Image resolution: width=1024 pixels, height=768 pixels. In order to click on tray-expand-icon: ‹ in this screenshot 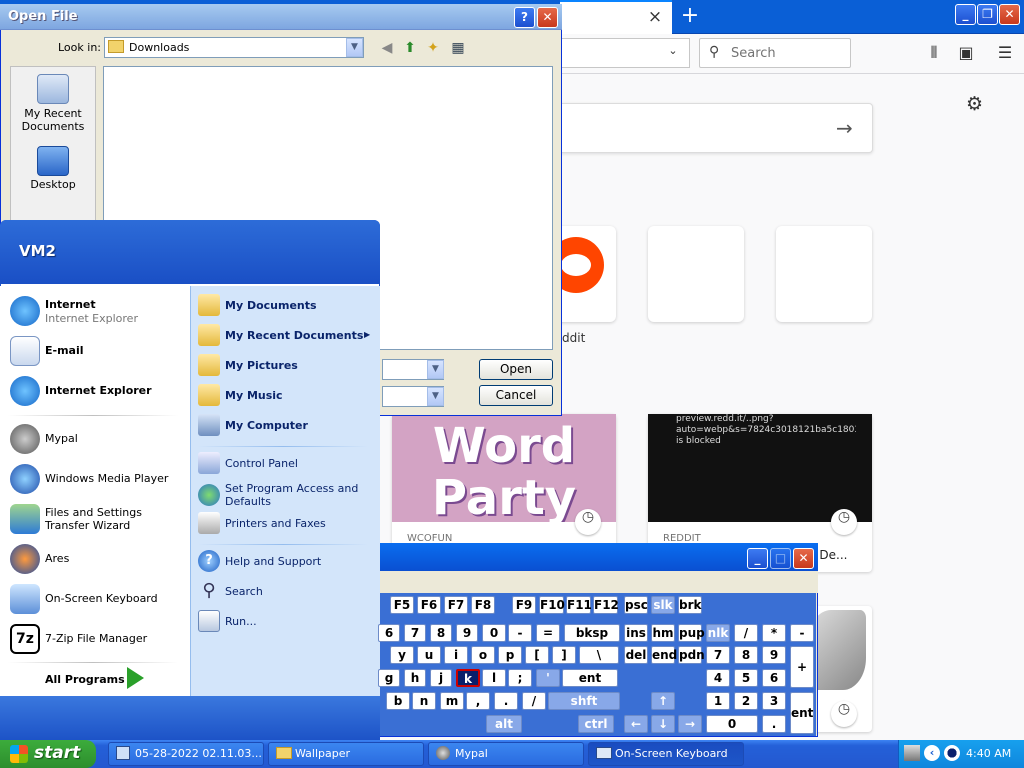, I will do `click(932, 753)`.